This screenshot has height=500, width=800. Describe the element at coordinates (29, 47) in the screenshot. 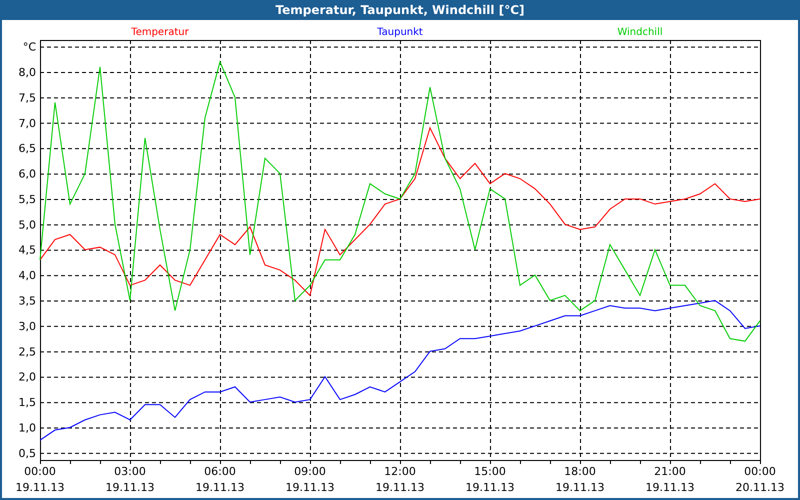

I see `axis-unit-label: °C` at that location.